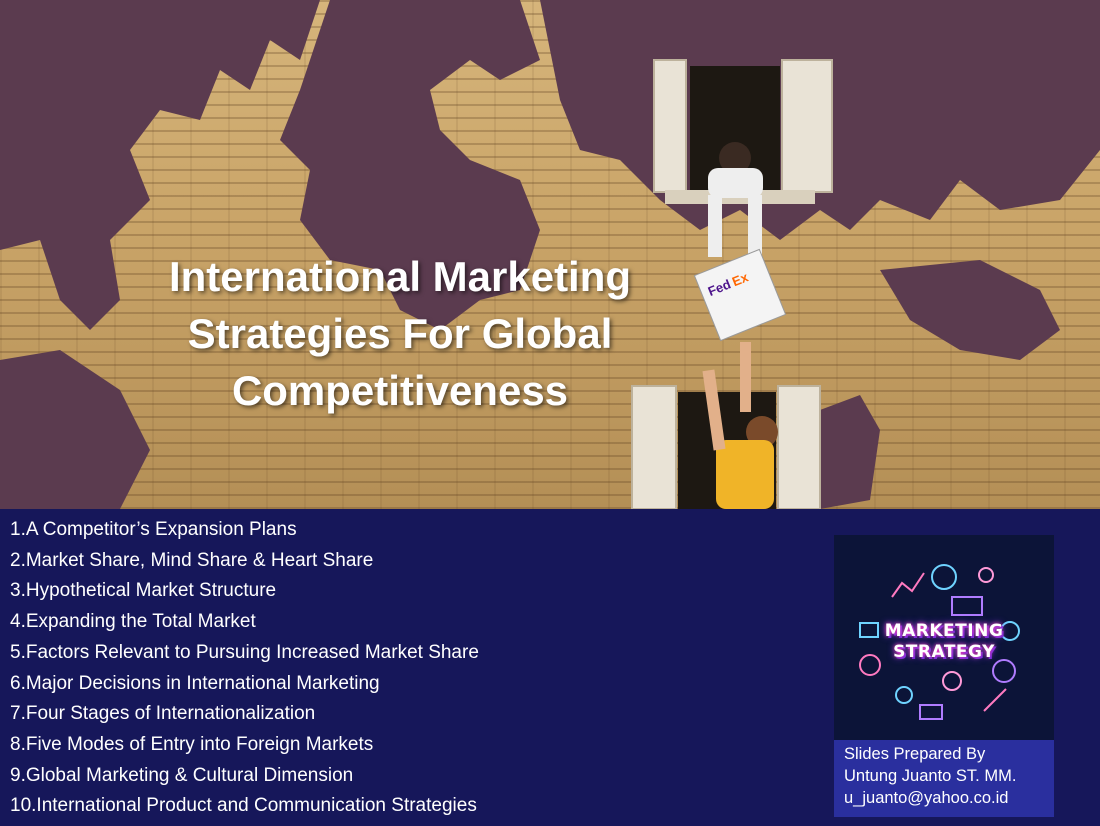 The image size is (1100, 826). What do you see at coordinates (967, 606) in the screenshot?
I see `chart-board-icon` at bounding box center [967, 606].